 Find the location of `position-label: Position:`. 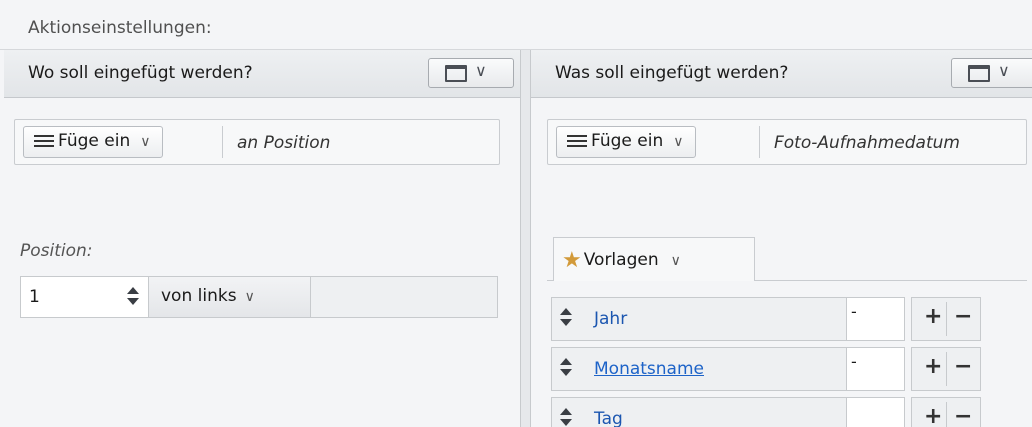

position-label: Position: is located at coordinates (56, 251).